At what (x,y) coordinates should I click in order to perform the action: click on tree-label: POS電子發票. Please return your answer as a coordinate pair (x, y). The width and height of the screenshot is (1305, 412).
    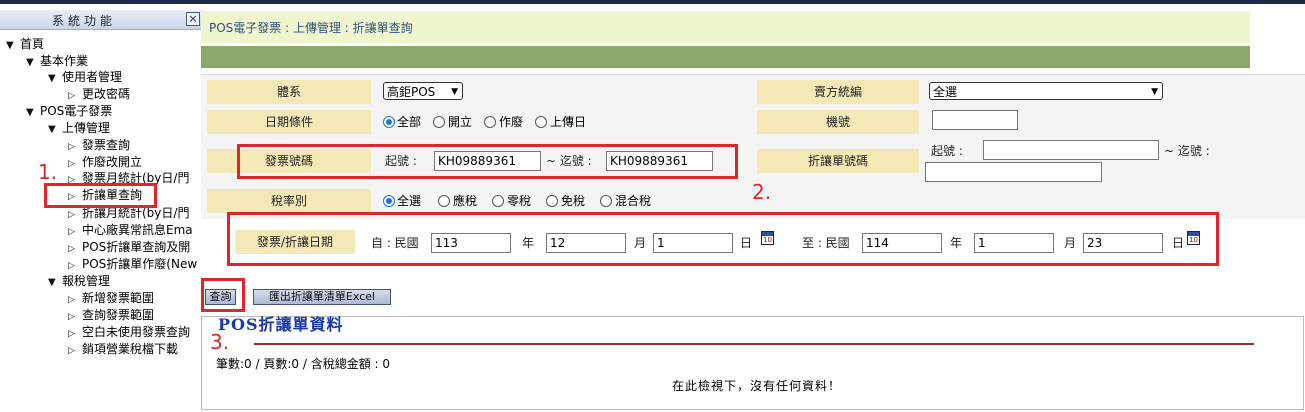
    Looking at the image, I should click on (76, 111).